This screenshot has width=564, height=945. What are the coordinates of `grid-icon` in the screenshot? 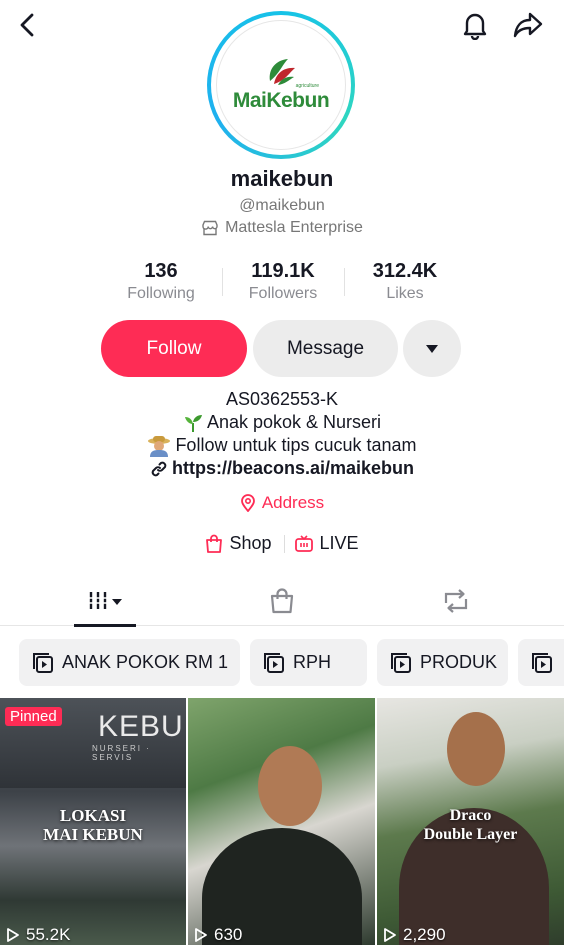 It's located at (105, 600).